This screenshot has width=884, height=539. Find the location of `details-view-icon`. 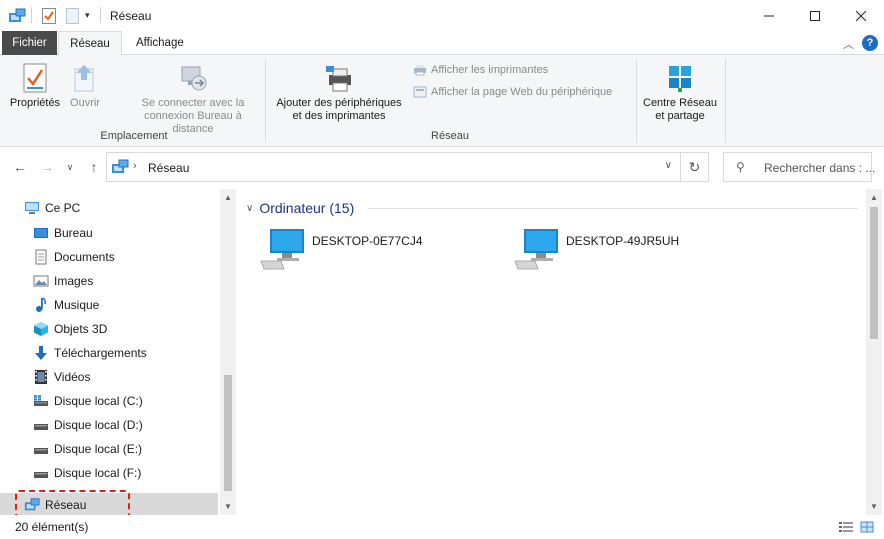

details-view-icon is located at coordinates (846, 528).